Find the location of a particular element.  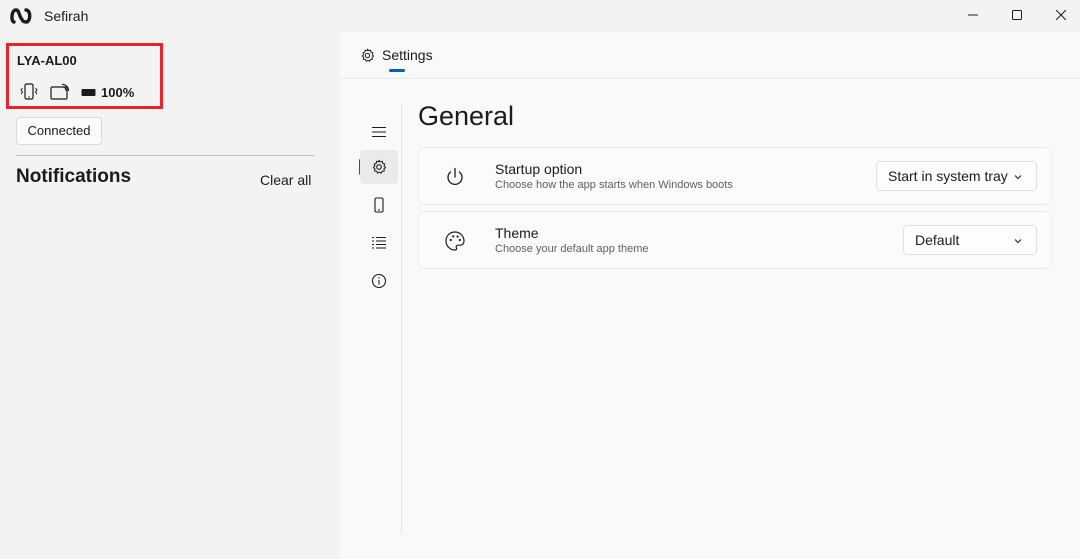

phone-icon is located at coordinates (379, 205).